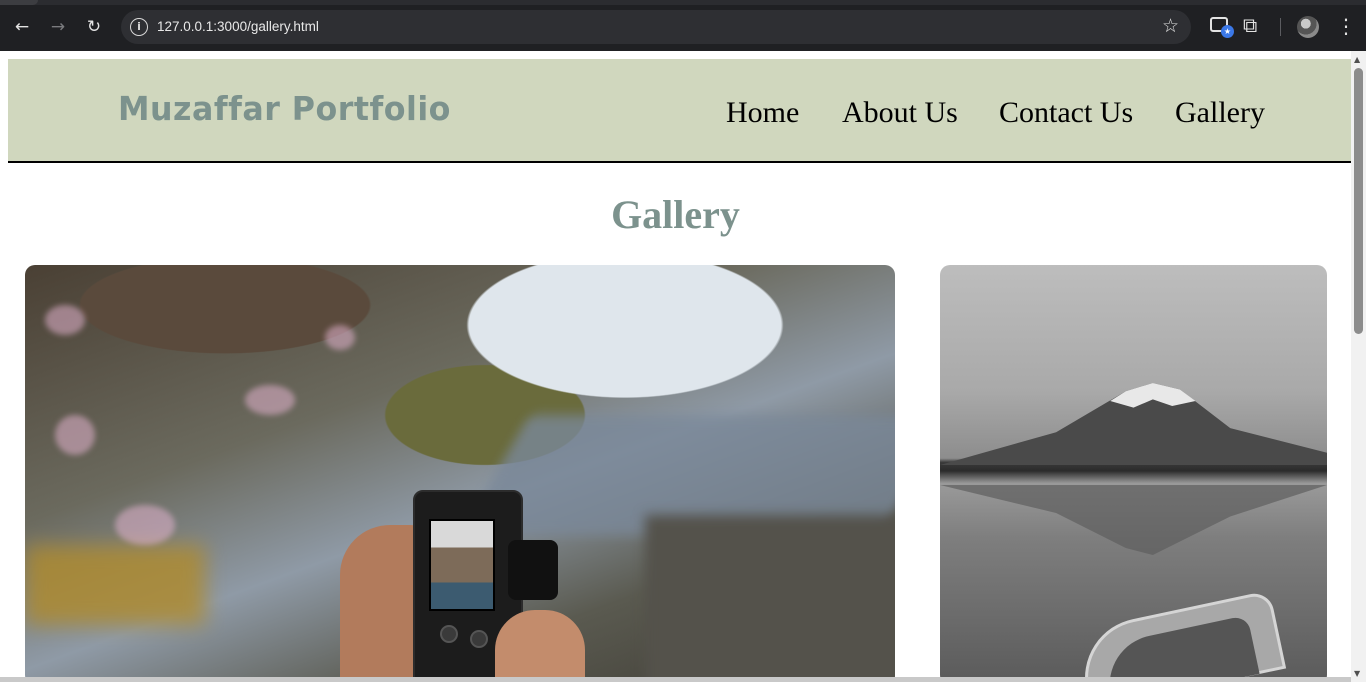 This screenshot has width=1366, height=682. What do you see at coordinates (540, 646) in the screenshot?
I see `right-hand` at bounding box center [540, 646].